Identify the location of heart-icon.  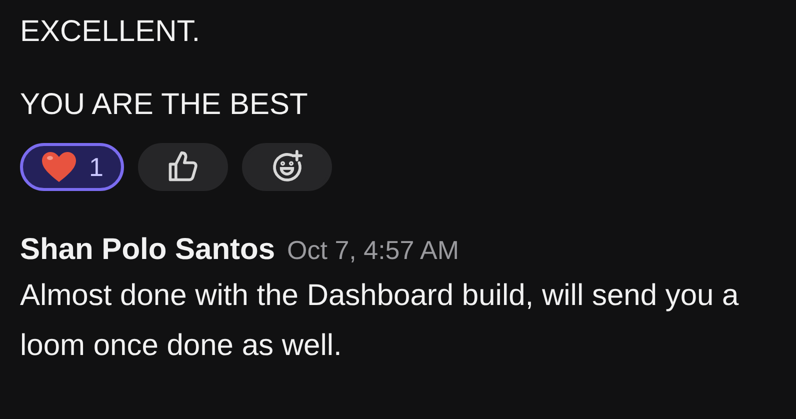
(59, 167).